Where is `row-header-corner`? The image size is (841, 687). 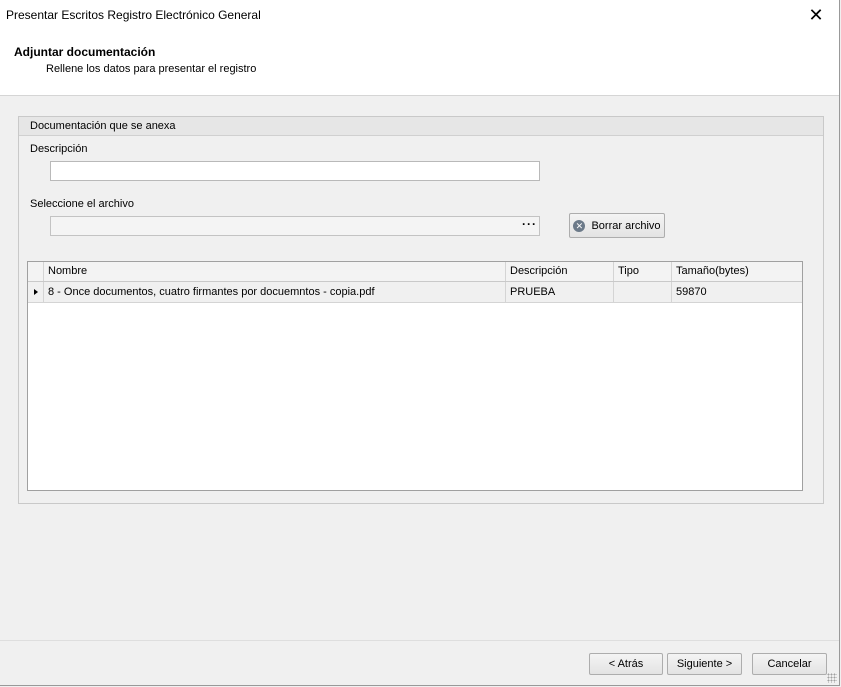 row-header-corner is located at coordinates (36, 271).